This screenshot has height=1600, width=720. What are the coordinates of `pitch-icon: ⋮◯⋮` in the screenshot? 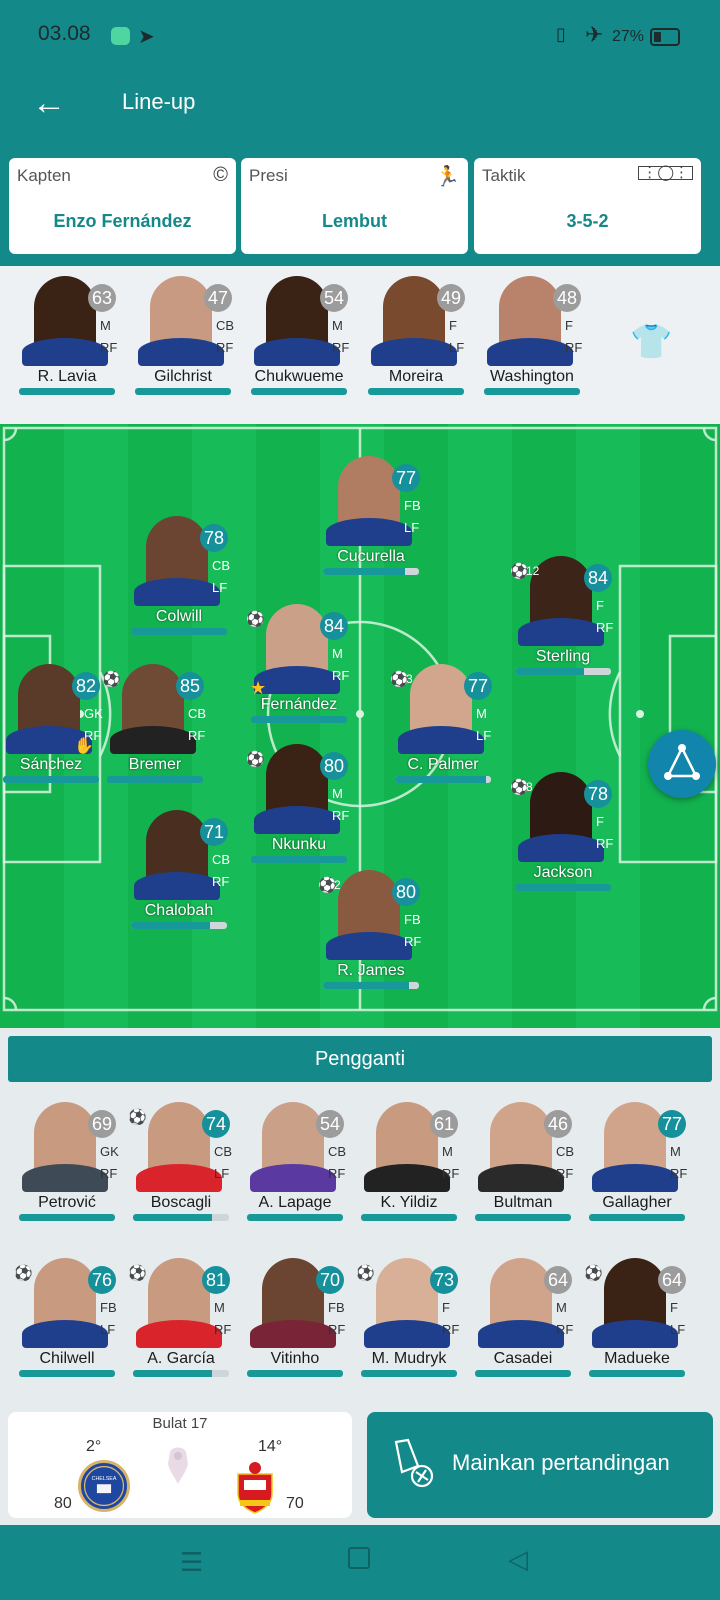 It's located at (665, 172).